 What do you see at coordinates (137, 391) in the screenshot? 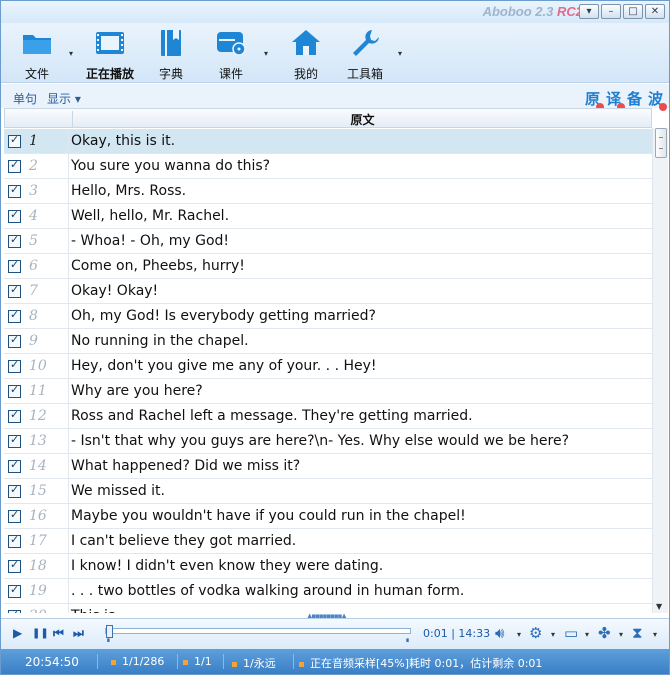
I see `row-text: Why are you here?` at bounding box center [137, 391].